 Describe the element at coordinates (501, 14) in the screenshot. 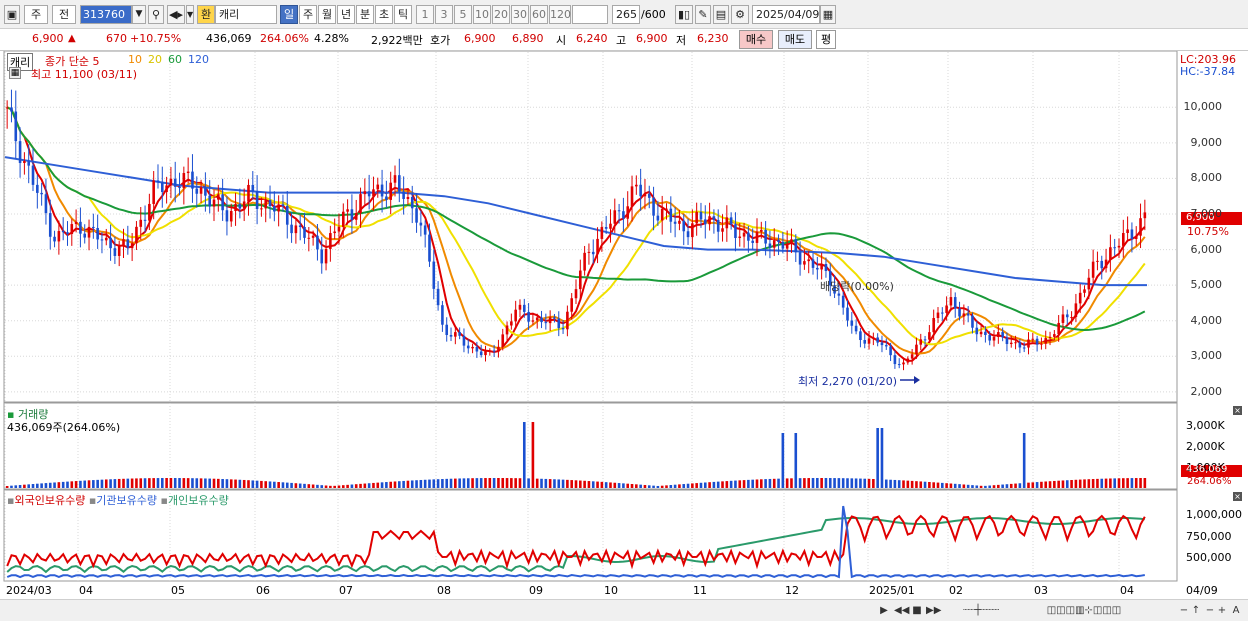

I see `interval-20: 20` at that location.